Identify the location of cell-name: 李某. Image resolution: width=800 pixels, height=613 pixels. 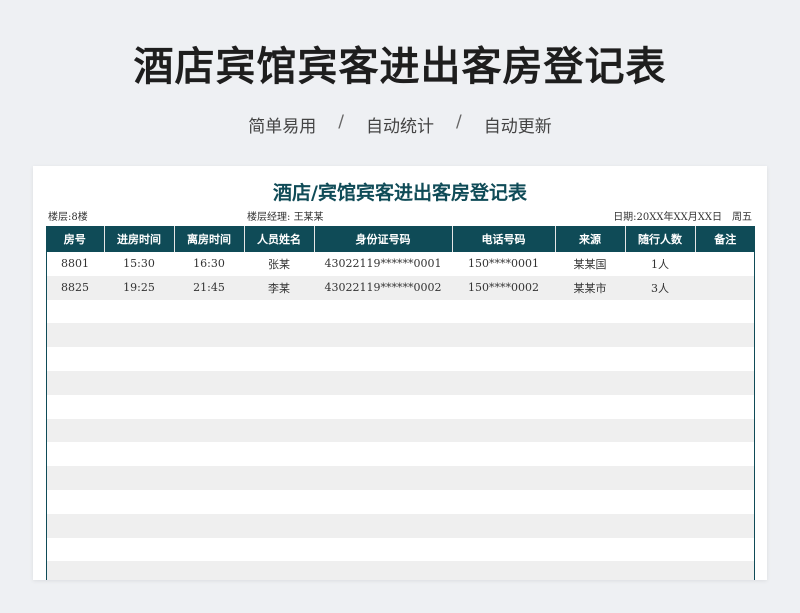
(279, 287).